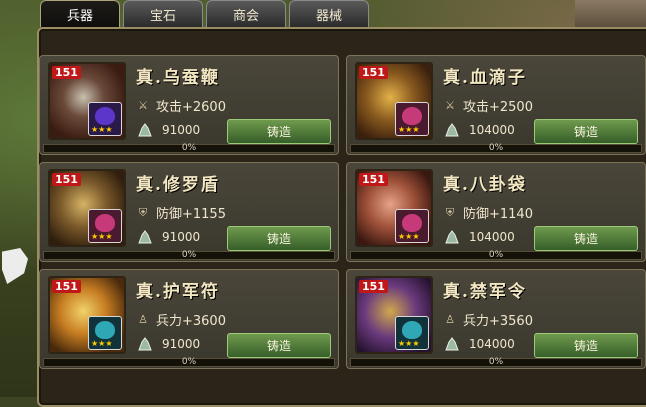 This screenshot has width=646, height=407. I want to click on tab-bar: 兵器 宝石 商会 器械, so click(204, 14).